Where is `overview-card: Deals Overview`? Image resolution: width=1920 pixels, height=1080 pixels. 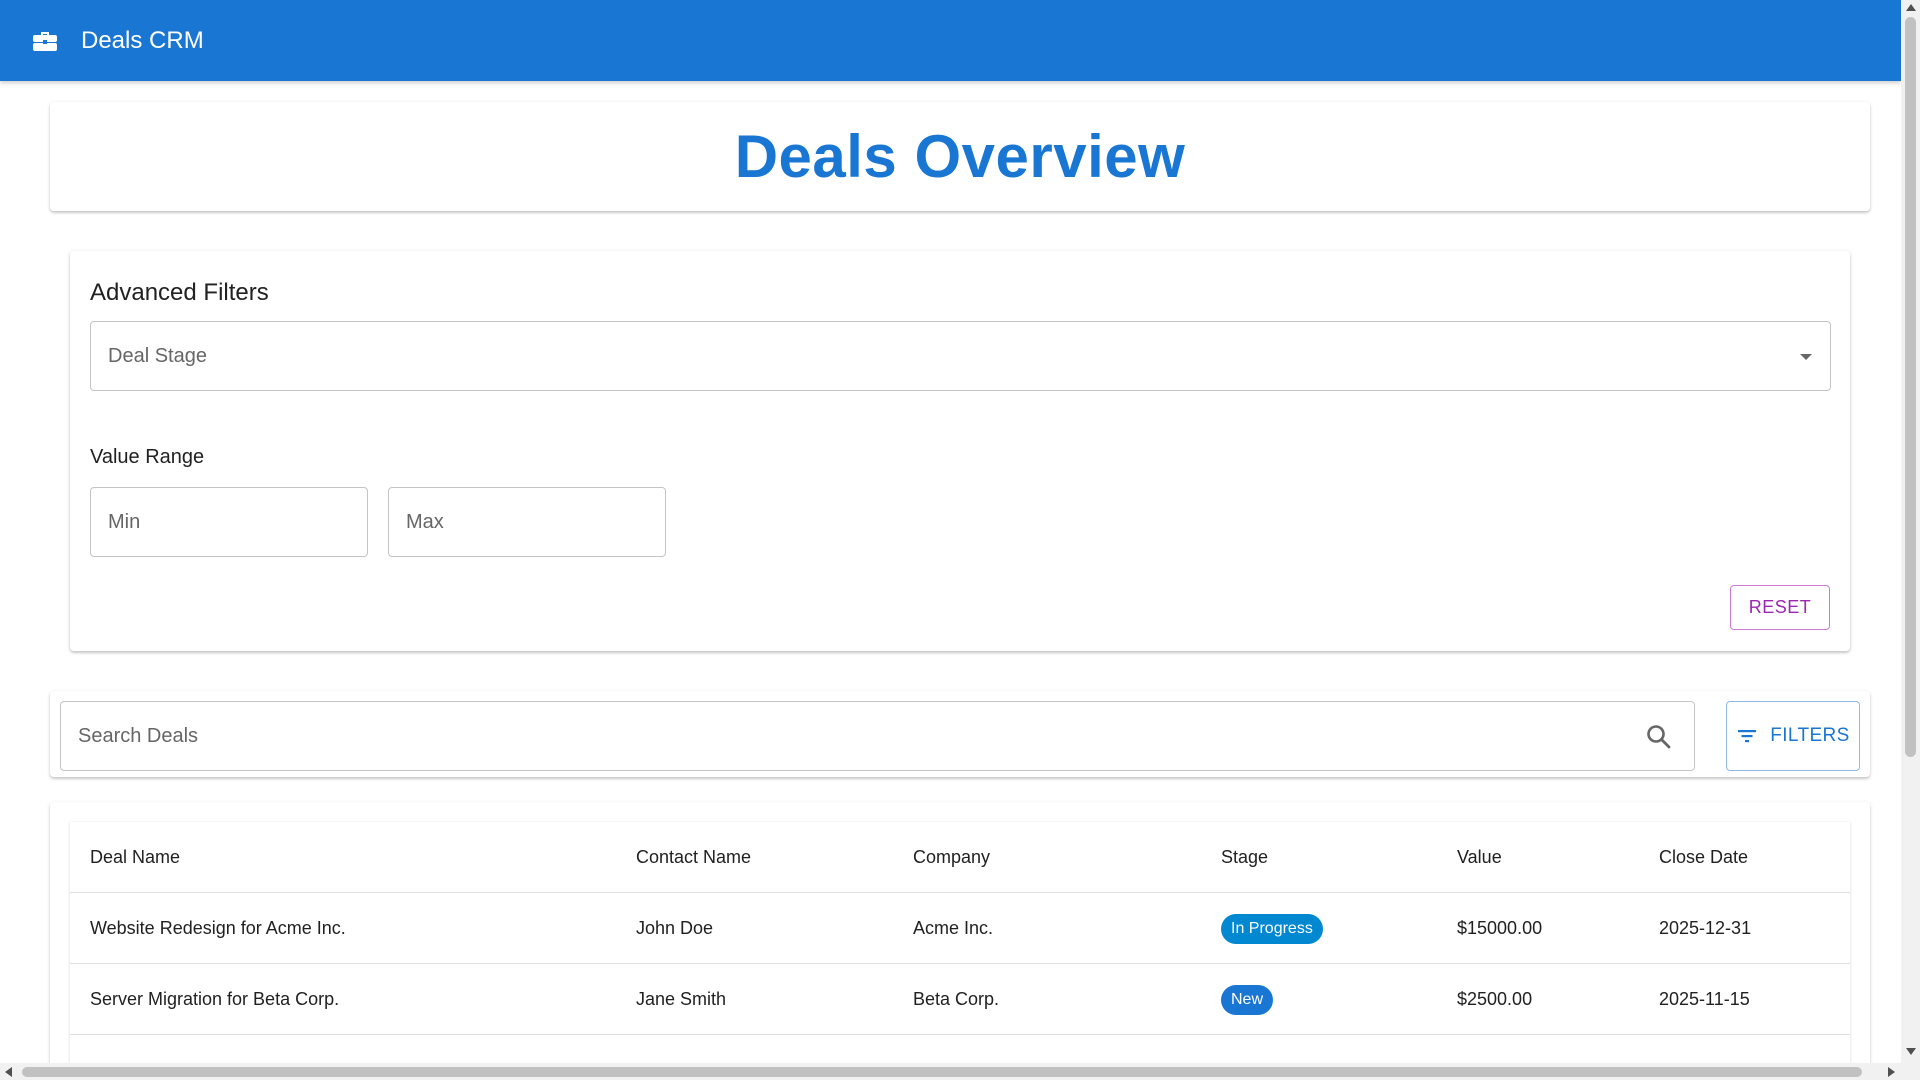
overview-card: Deals Overview is located at coordinates (960, 156).